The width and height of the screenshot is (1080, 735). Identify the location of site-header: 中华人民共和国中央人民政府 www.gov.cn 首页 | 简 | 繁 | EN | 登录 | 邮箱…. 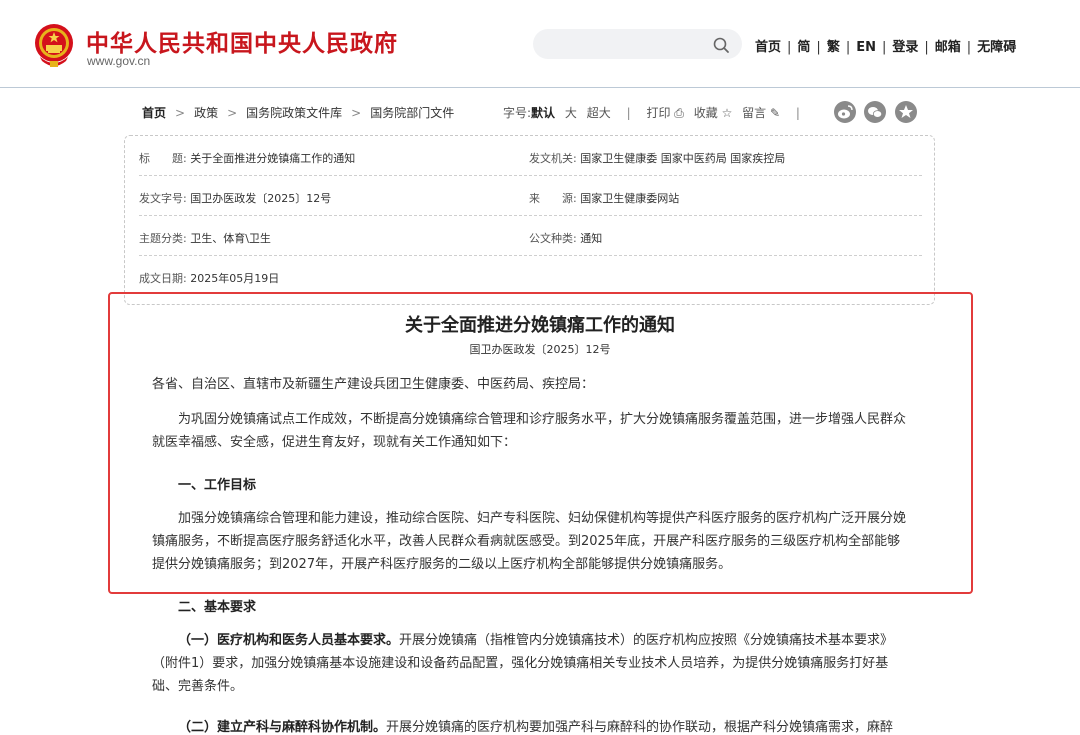
(540, 44).